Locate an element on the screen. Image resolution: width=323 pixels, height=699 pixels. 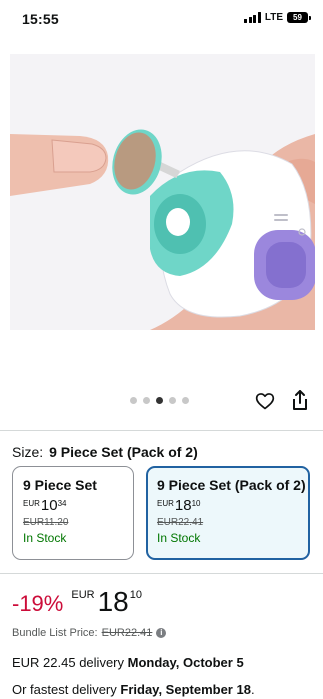
fastest-delivery-label: Or fastest delivery is located at coordinates (64, 689).